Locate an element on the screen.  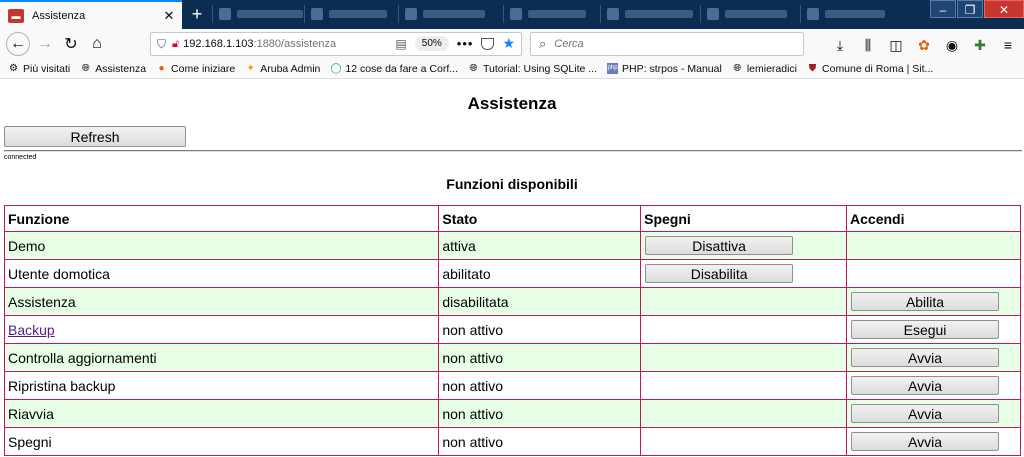
zoom-level-badge: 50% is located at coordinates (431, 43).